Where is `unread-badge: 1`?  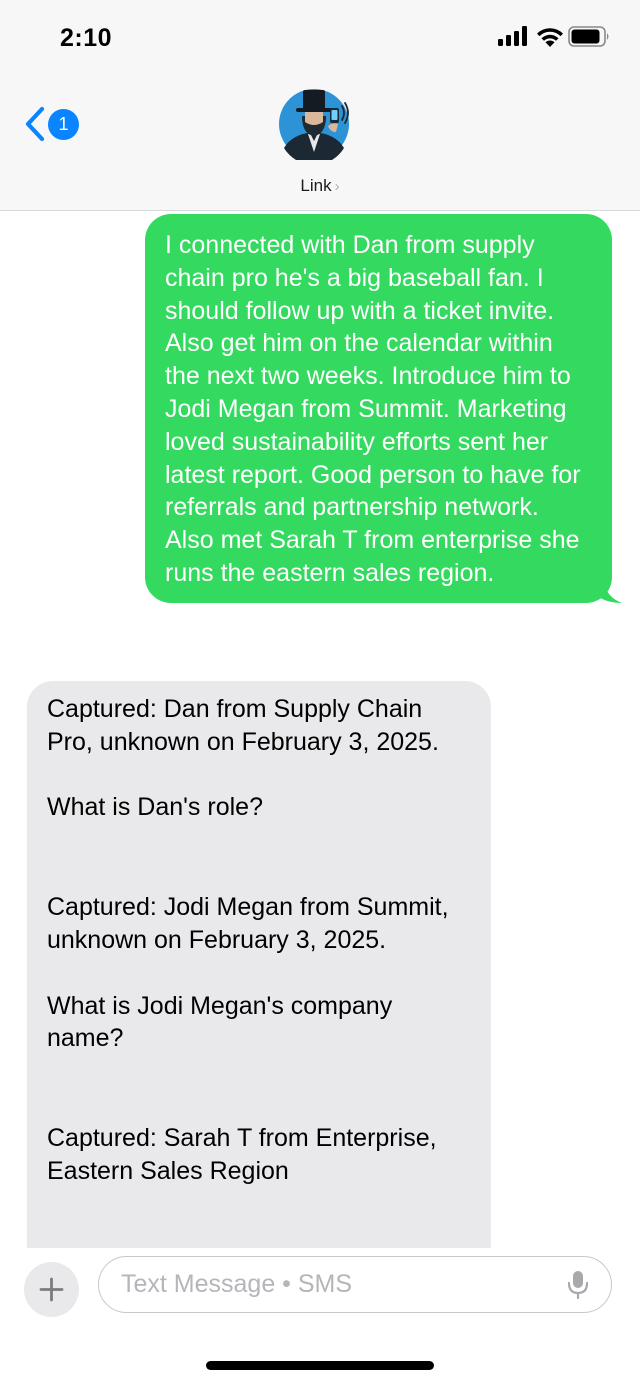 unread-badge: 1 is located at coordinates (63, 124).